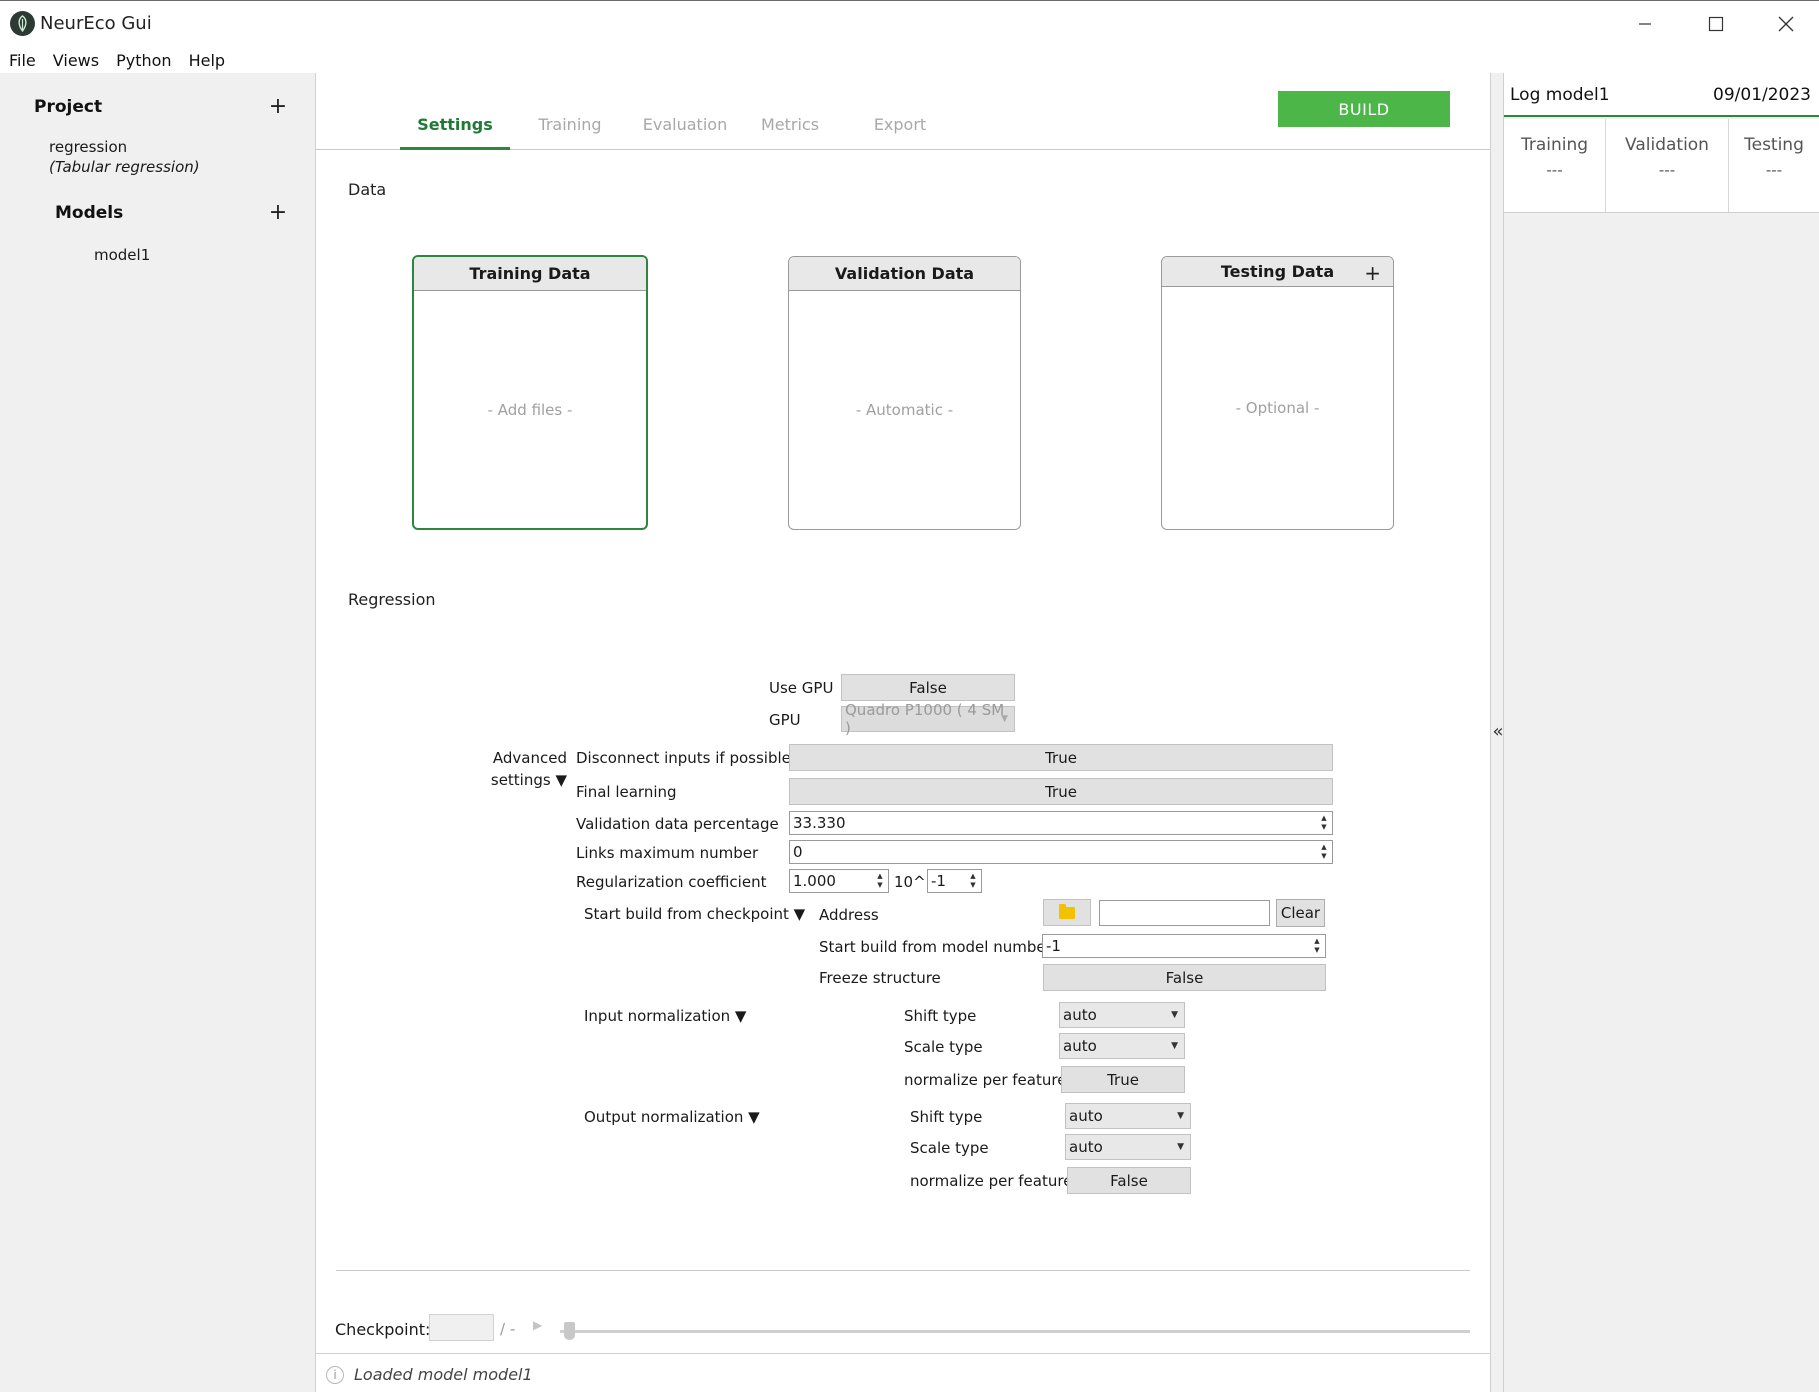 This screenshot has width=1819, height=1392. I want to click on log-date: 09/01/2023, so click(1762, 95).